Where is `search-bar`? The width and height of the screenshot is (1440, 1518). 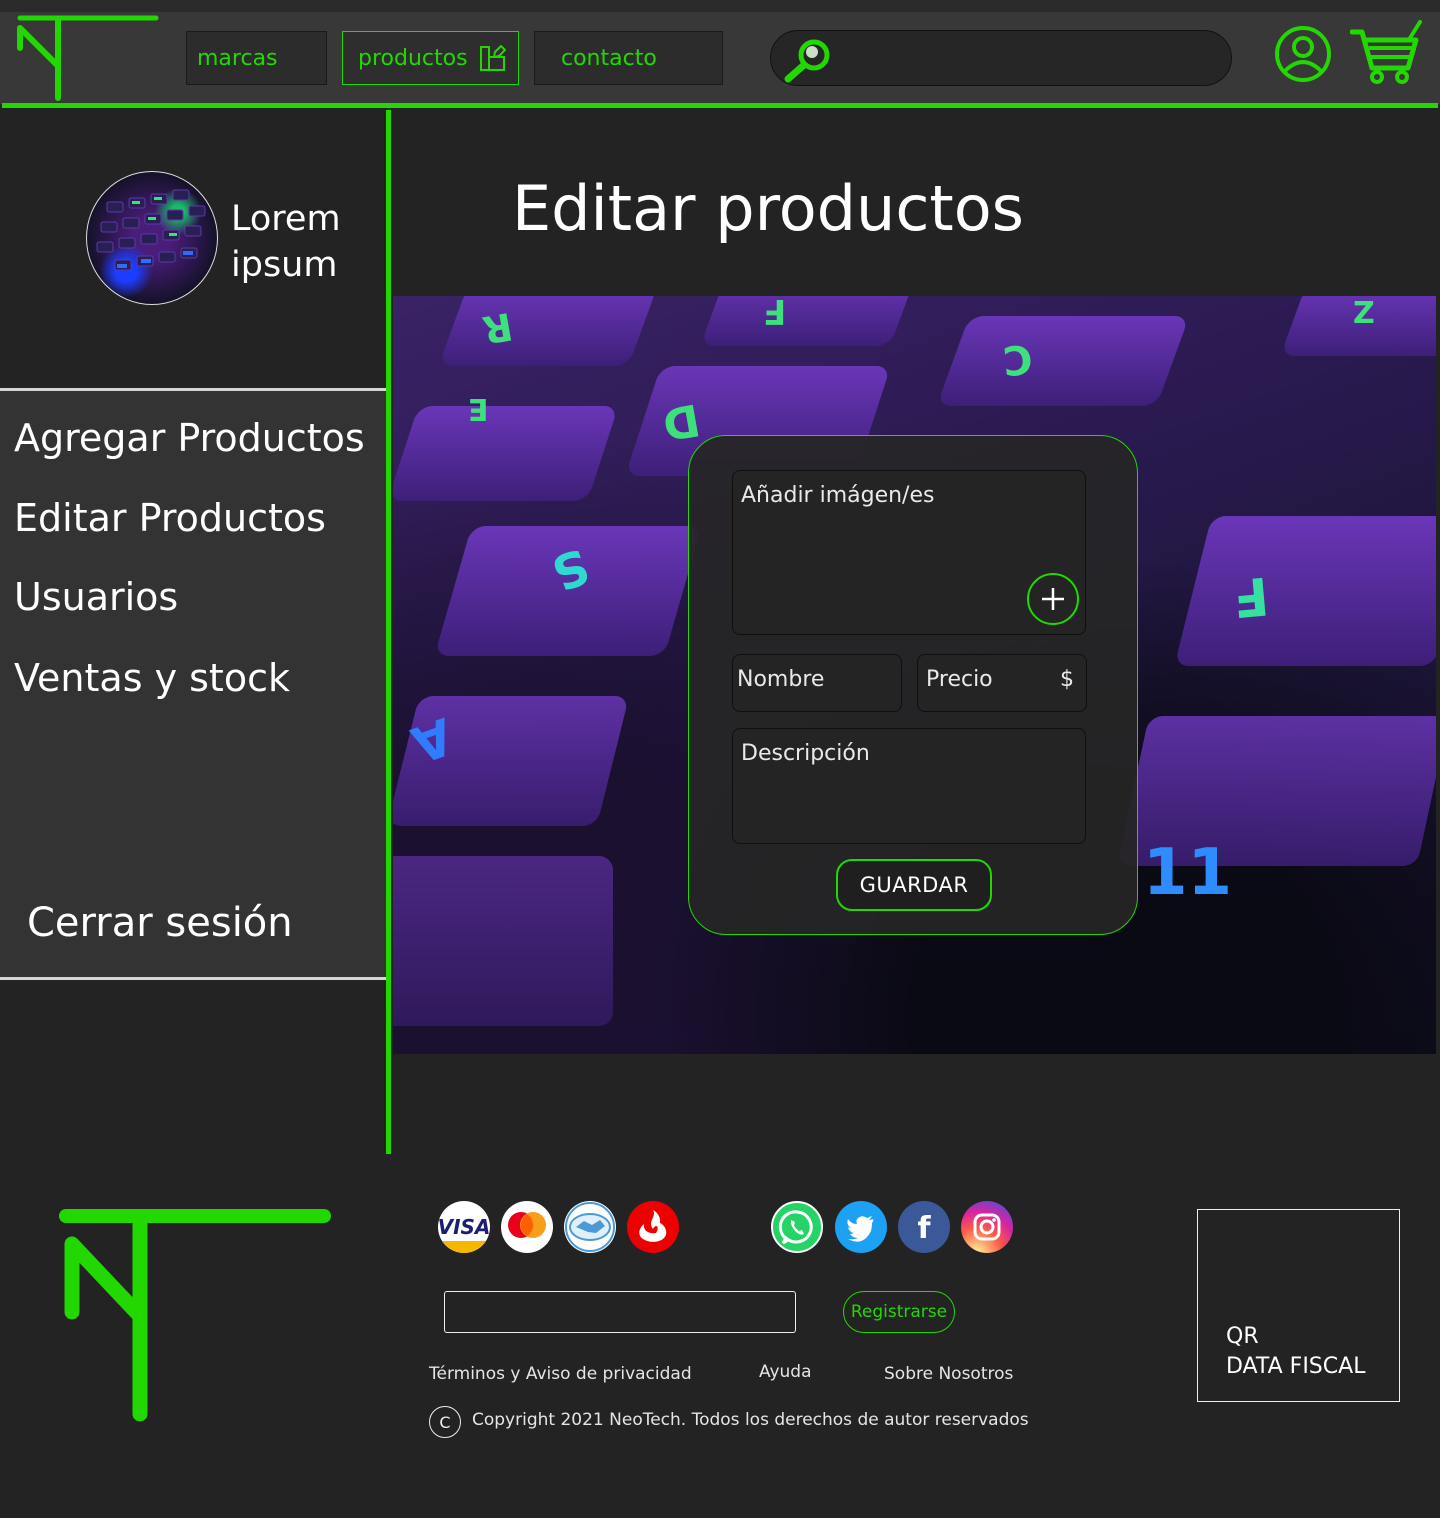
search-bar is located at coordinates (1001, 58).